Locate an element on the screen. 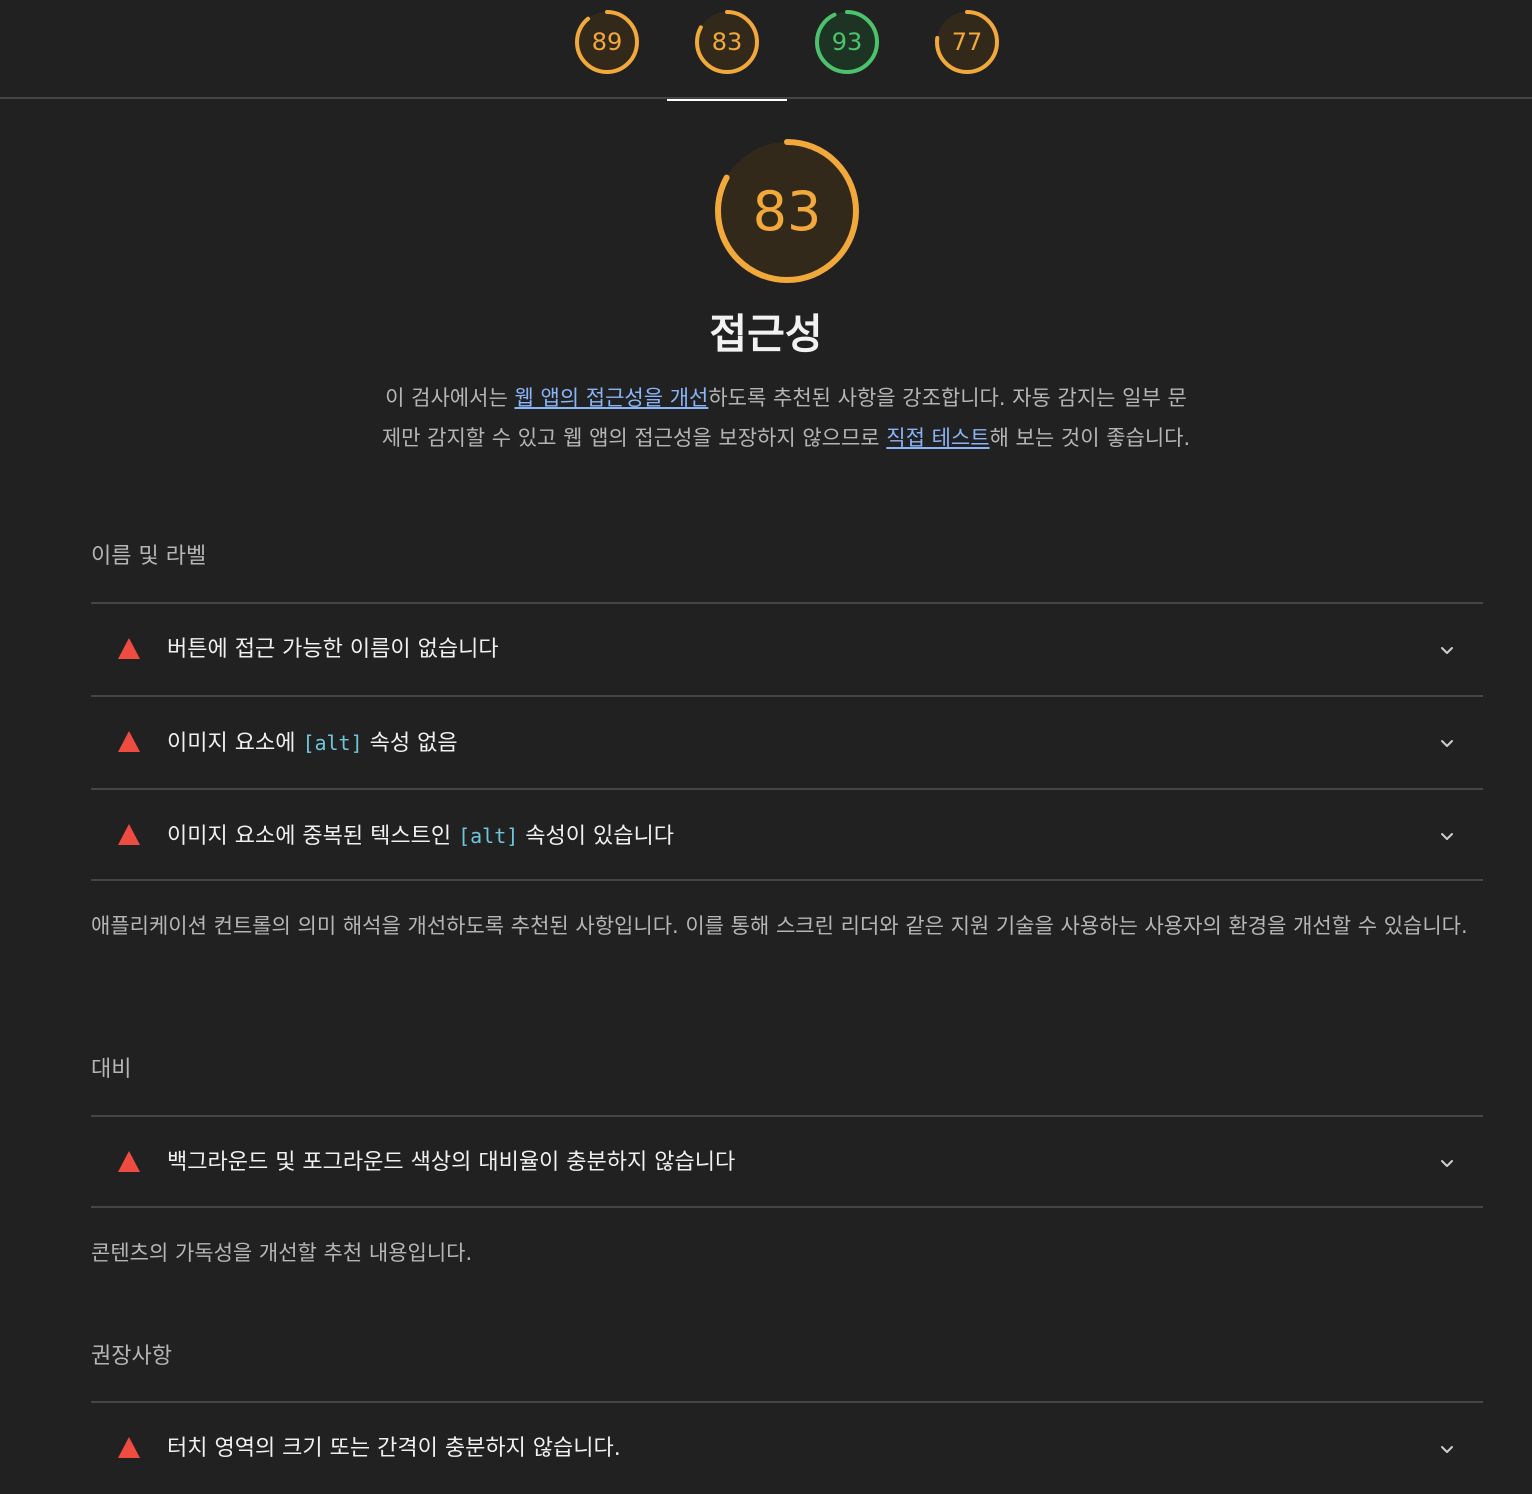 This screenshot has height=1494, width=1532. tab-seo: 77 is located at coordinates (967, 49).